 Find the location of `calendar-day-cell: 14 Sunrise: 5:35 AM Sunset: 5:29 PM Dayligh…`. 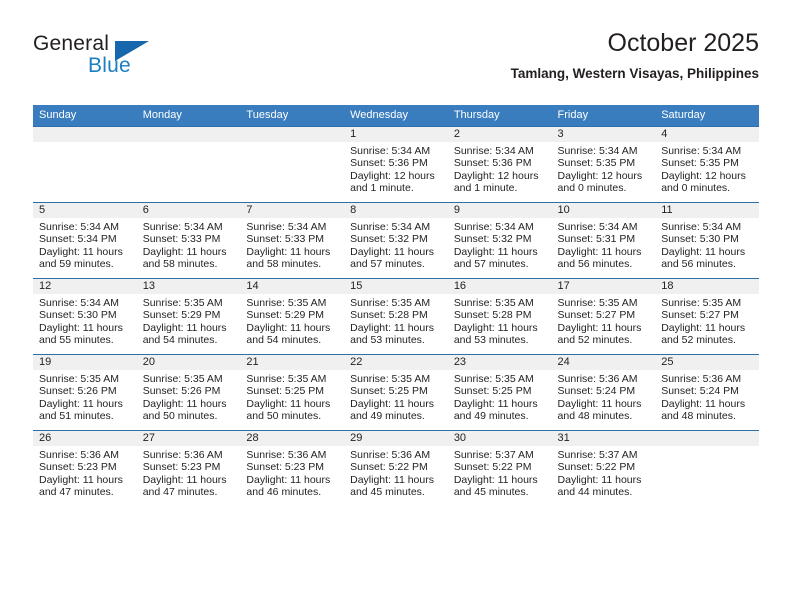

calendar-day-cell: 14 Sunrise: 5:35 AM Sunset: 5:29 PM Dayligh… is located at coordinates (292, 316).